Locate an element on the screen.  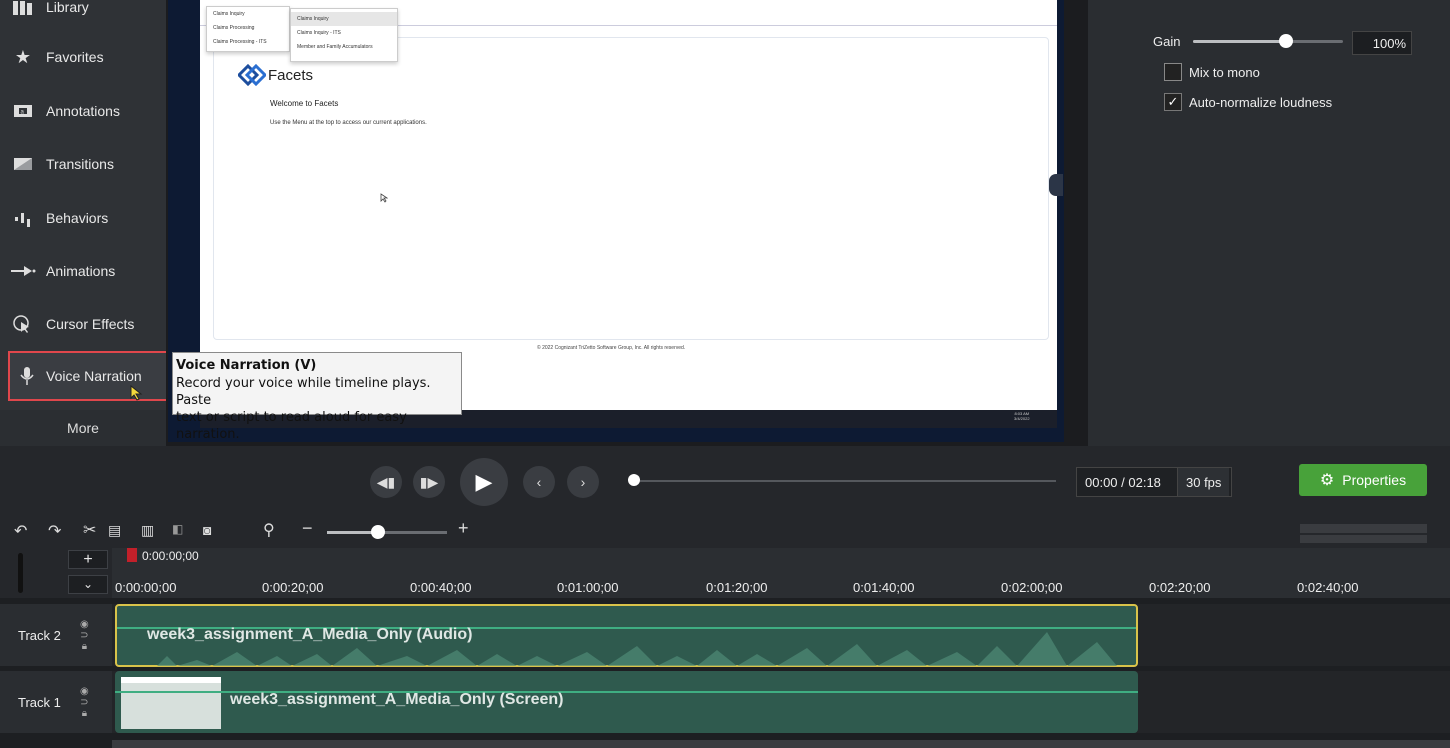
ruler-tick-label: 0:01:40;00 is located at coordinates (884, 587).